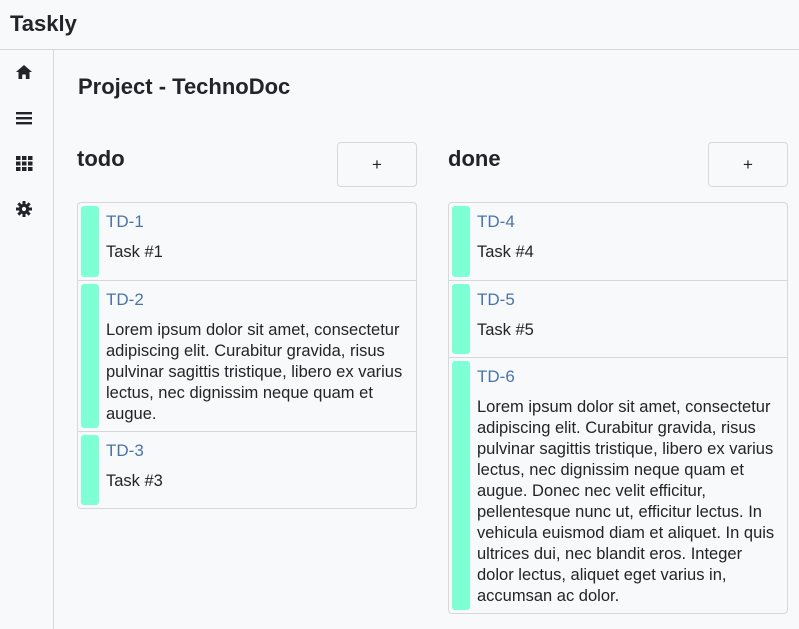 The height and width of the screenshot is (629, 799). What do you see at coordinates (24, 118) in the screenshot?
I see `list-icon` at bounding box center [24, 118].